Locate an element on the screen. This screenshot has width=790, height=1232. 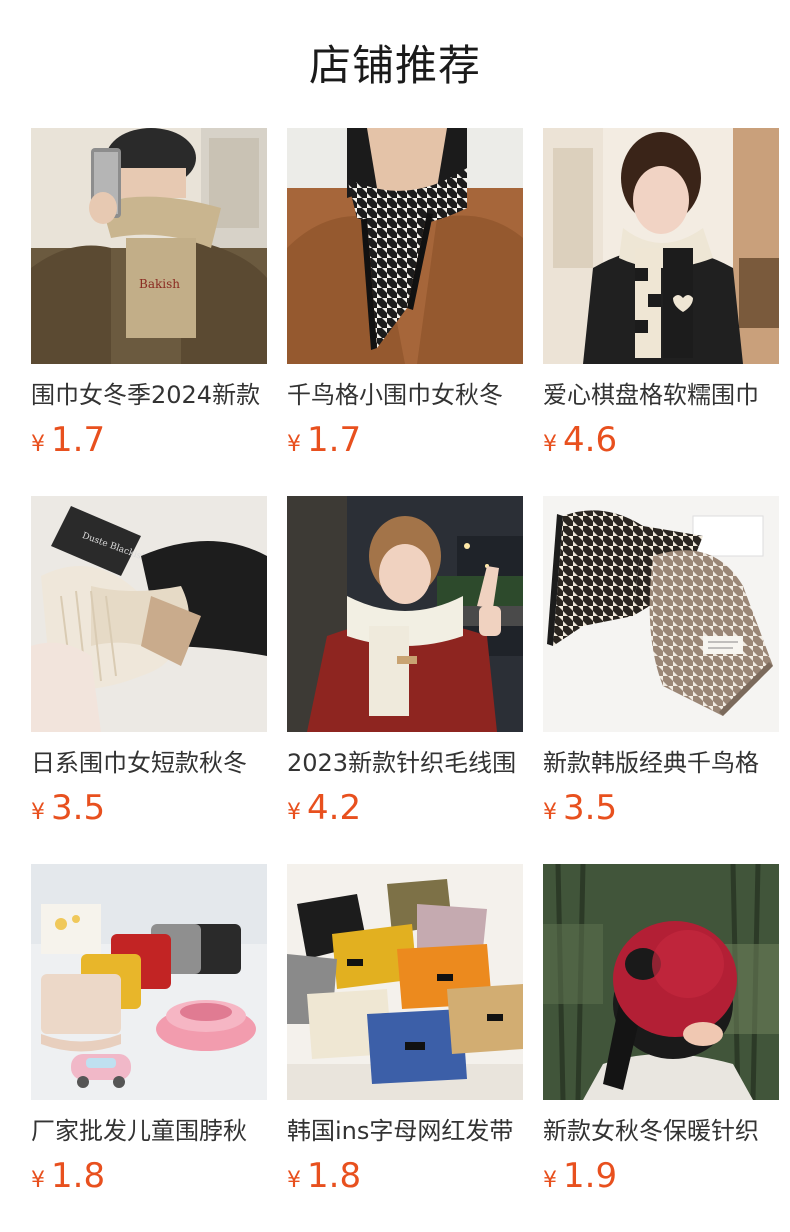
product-name: 围巾女冬季2024新款 is located at coordinates (149, 395).